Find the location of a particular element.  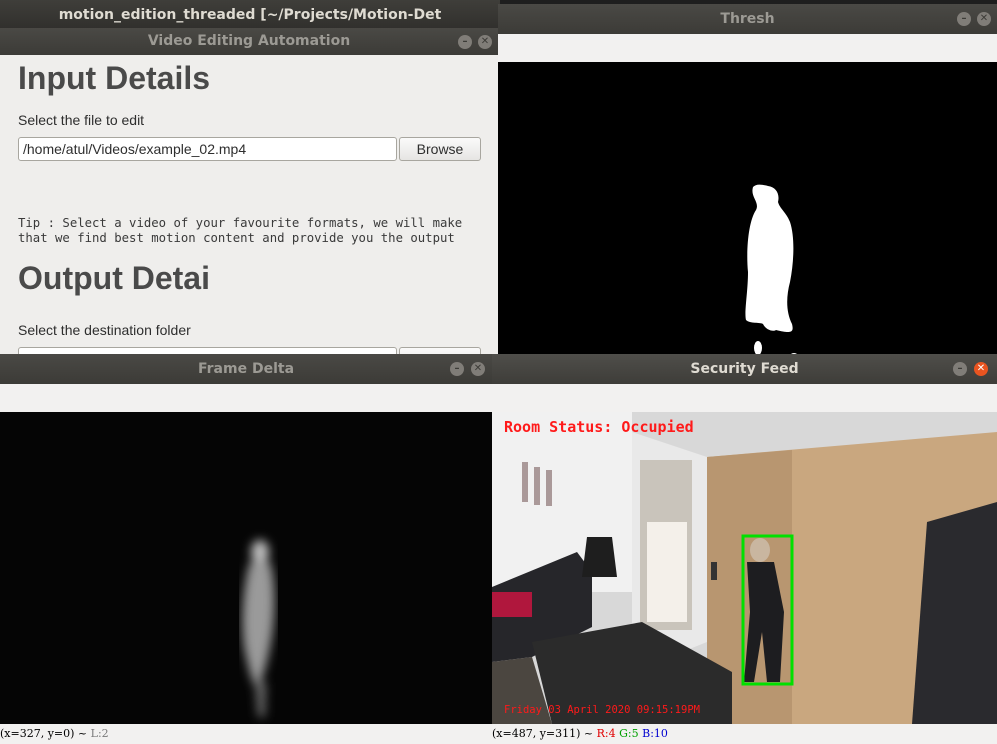

frame-delta-titlebar: Frame Delta – ✕ is located at coordinates (246, 369).